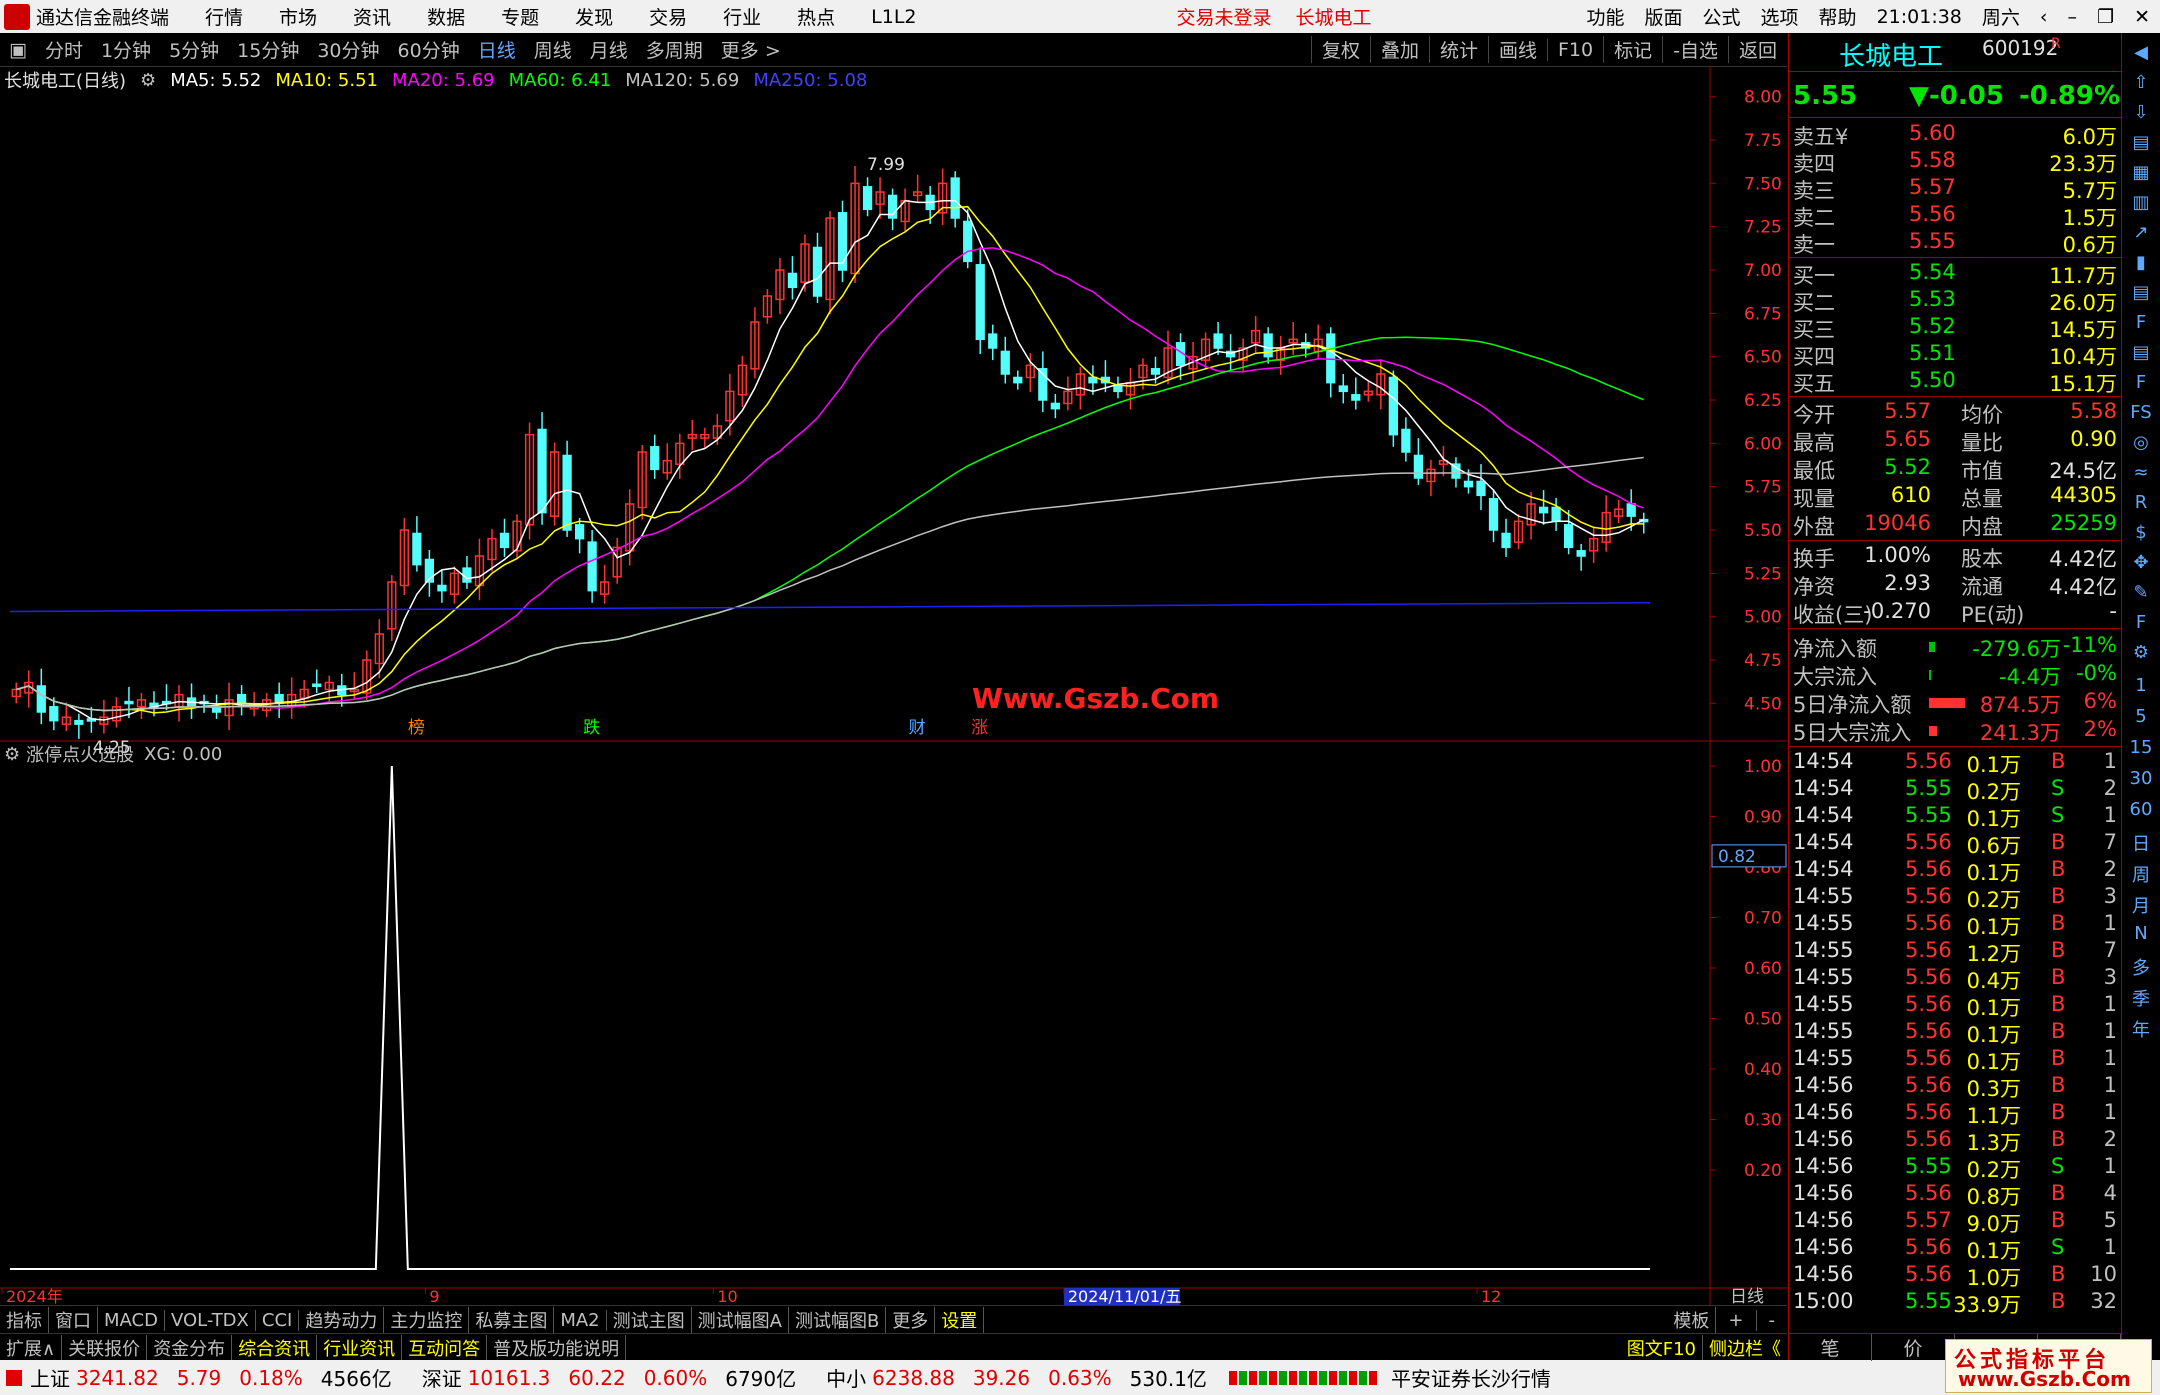  I want to click on period-intraday: 分时, so click(64, 49).